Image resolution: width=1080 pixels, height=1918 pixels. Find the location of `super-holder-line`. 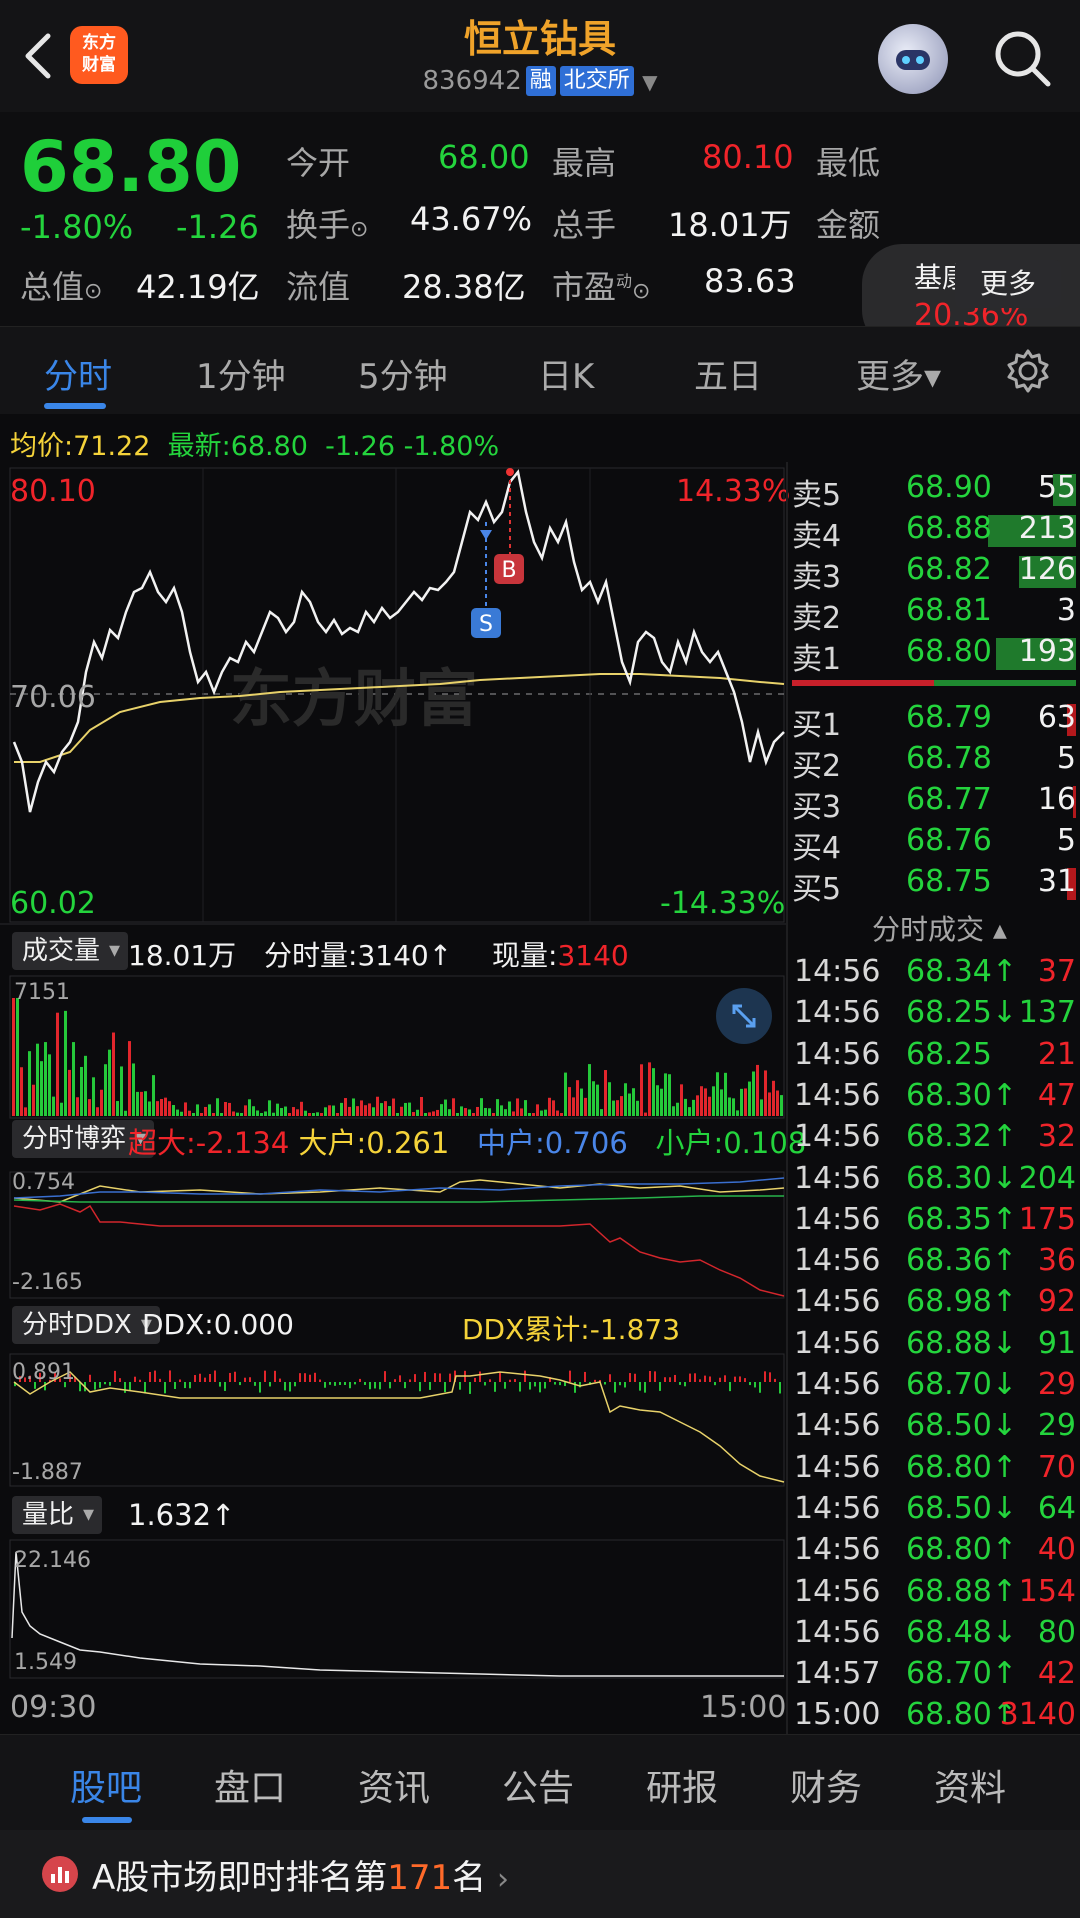

super-holder-line is located at coordinates (399, 1250).